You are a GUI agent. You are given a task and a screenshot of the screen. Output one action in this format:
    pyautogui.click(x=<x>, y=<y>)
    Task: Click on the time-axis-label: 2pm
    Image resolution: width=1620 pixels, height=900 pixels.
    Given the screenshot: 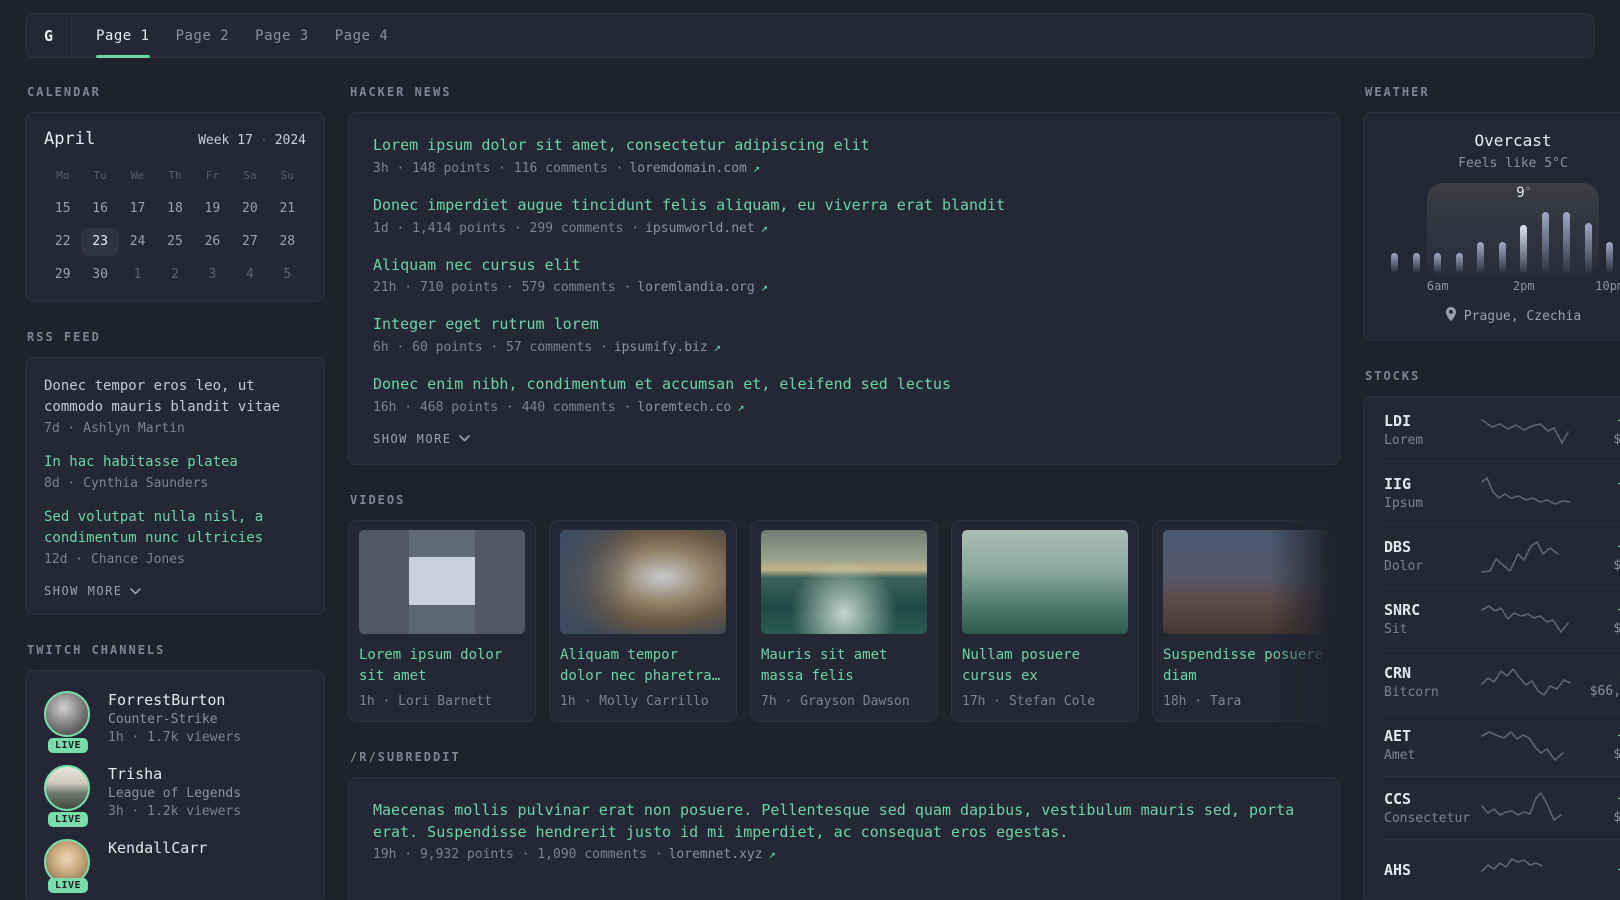 What is the action you would take?
    pyautogui.click(x=1523, y=286)
    